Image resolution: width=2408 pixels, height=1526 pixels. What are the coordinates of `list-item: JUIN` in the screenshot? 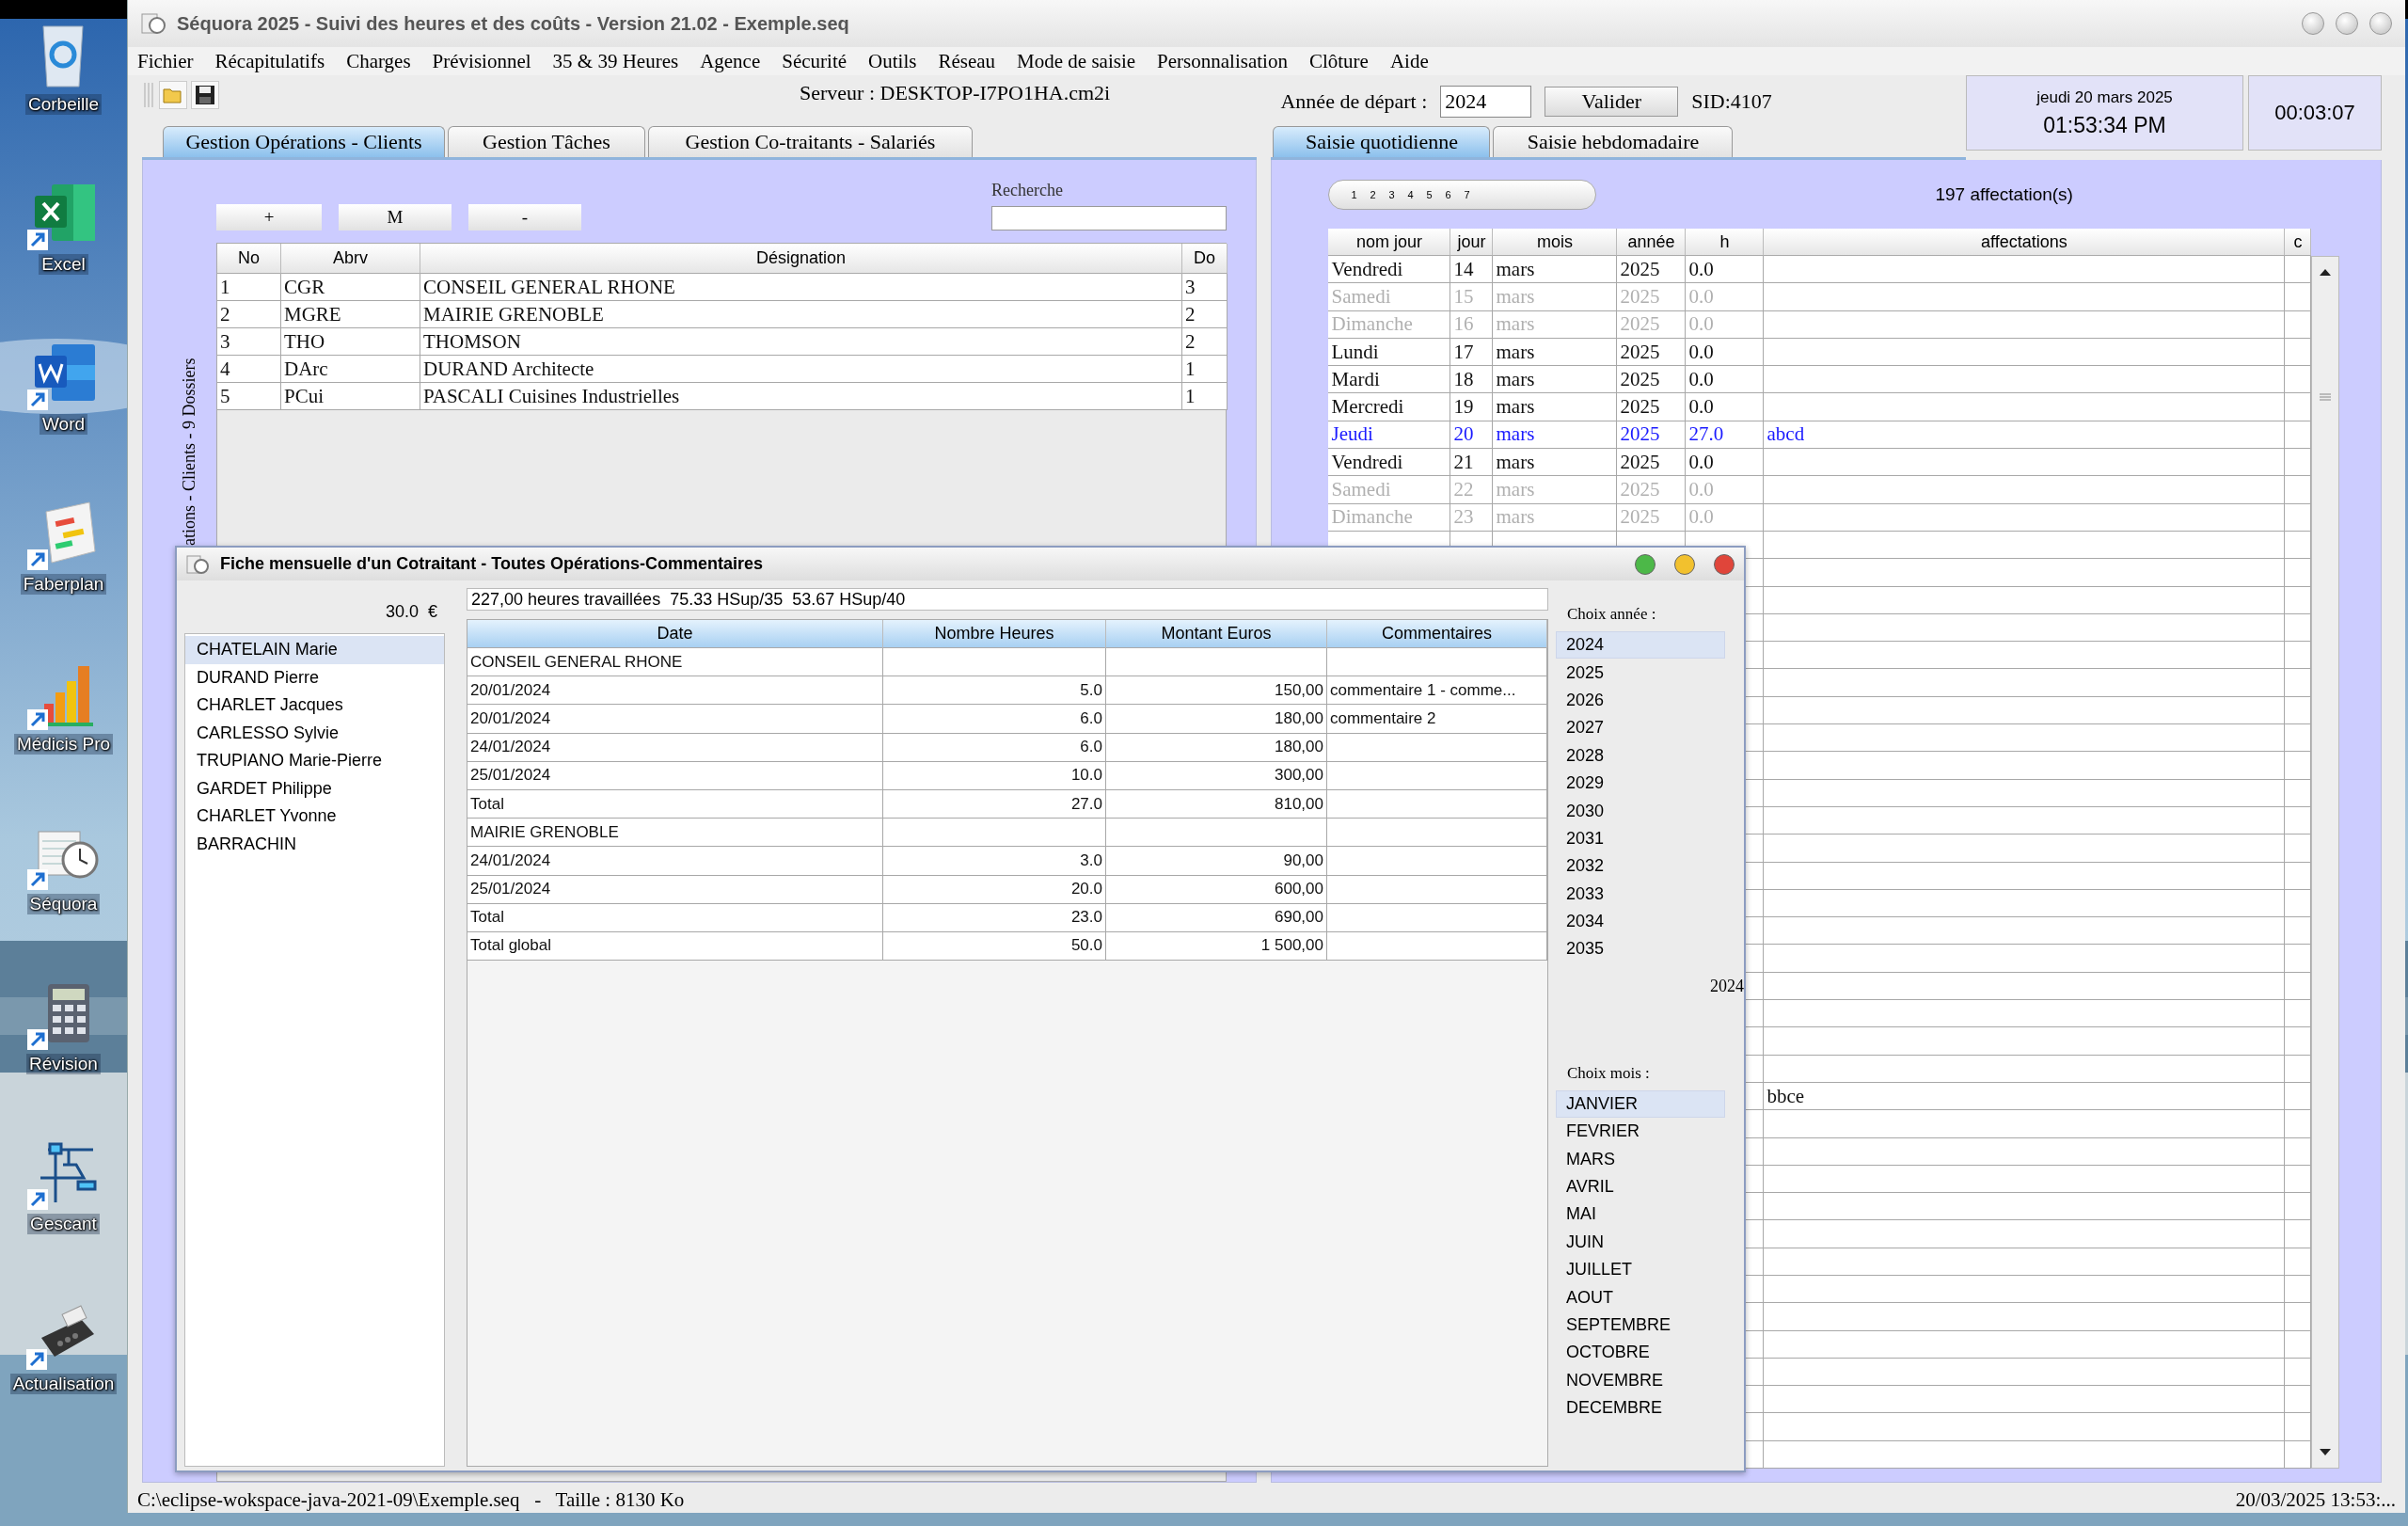 It's located at (1641, 1242).